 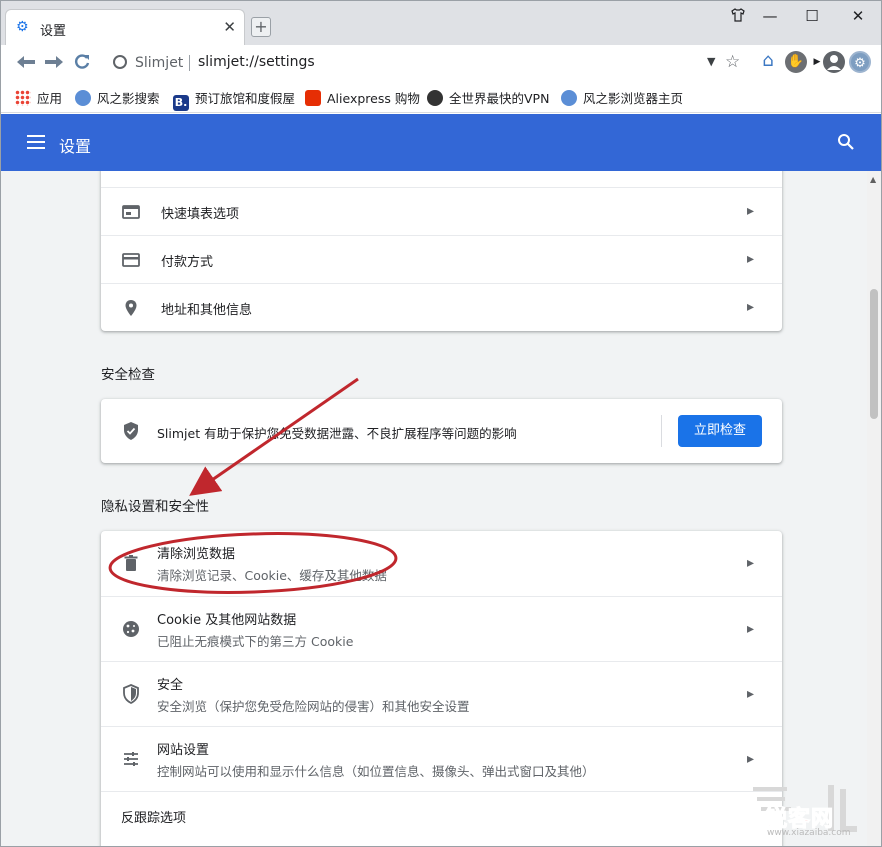 What do you see at coordinates (373, 98) in the screenshot?
I see `bookmark-label: Aliexpress 购物` at bounding box center [373, 98].